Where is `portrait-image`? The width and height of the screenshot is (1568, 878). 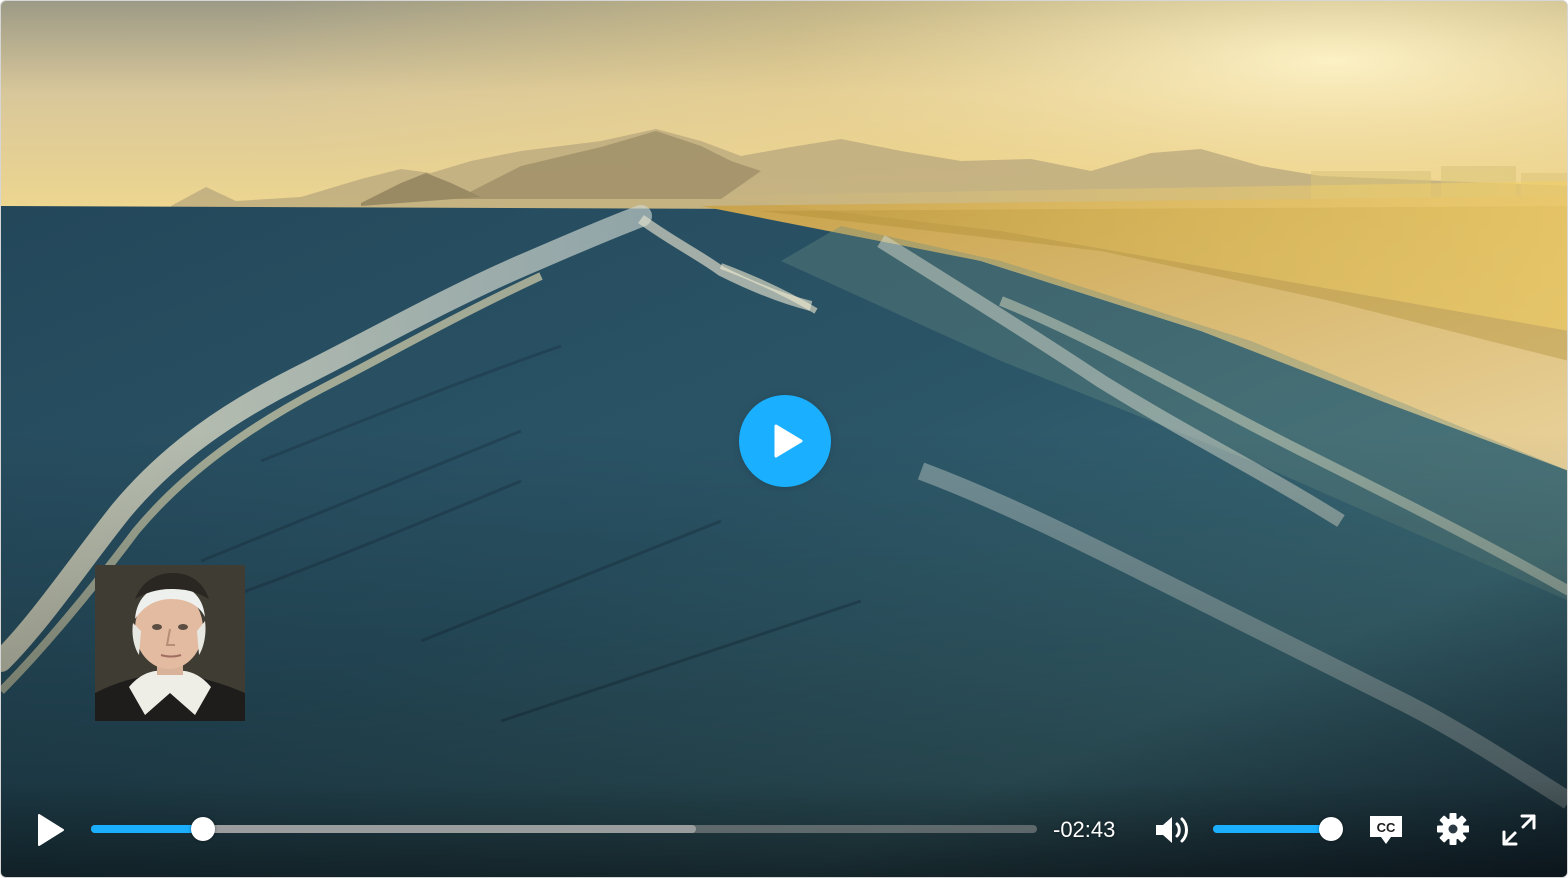
portrait-image is located at coordinates (170, 643).